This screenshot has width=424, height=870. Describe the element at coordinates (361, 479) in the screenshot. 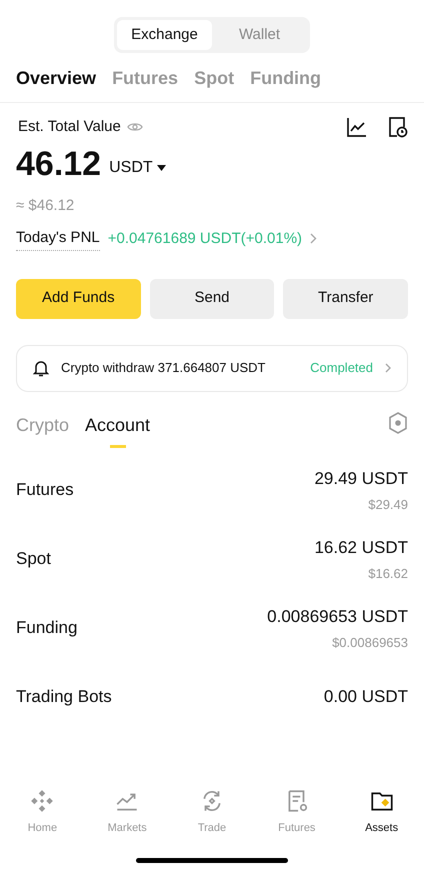

I see `account-amount: 29.49 USDT` at that location.